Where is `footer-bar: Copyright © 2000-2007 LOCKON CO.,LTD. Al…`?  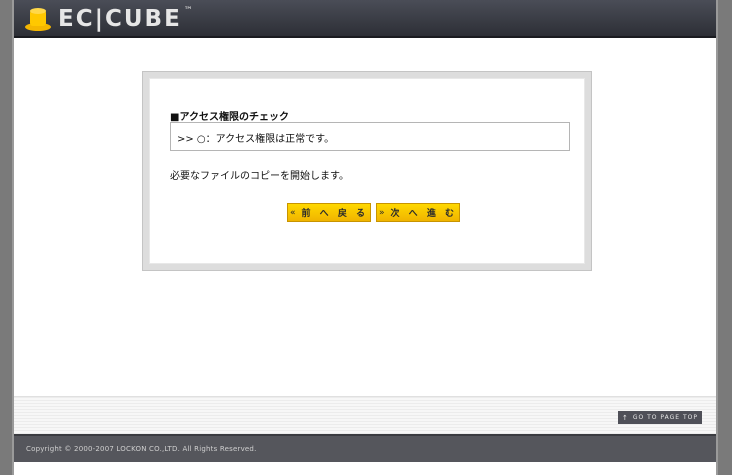
footer-bar: Copyright © 2000-2007 LOCKON CO.,LTD. Al… is located at coordinates (365, 448).